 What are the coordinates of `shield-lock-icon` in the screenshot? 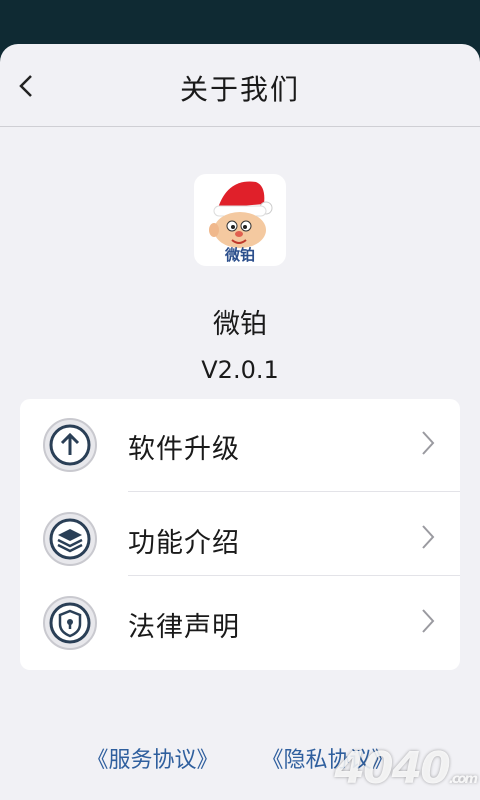 It's located at (70, 623).